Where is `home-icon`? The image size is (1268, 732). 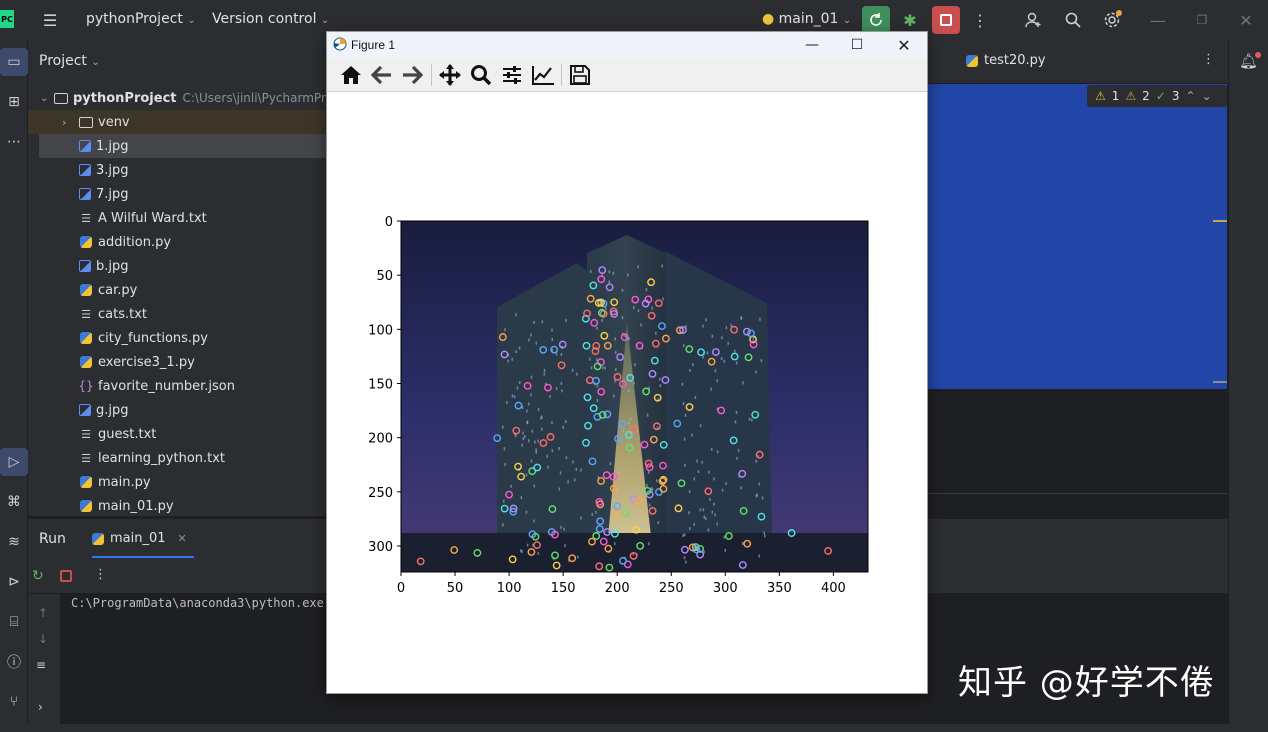 home-icon is located at coordinates (351, 75).